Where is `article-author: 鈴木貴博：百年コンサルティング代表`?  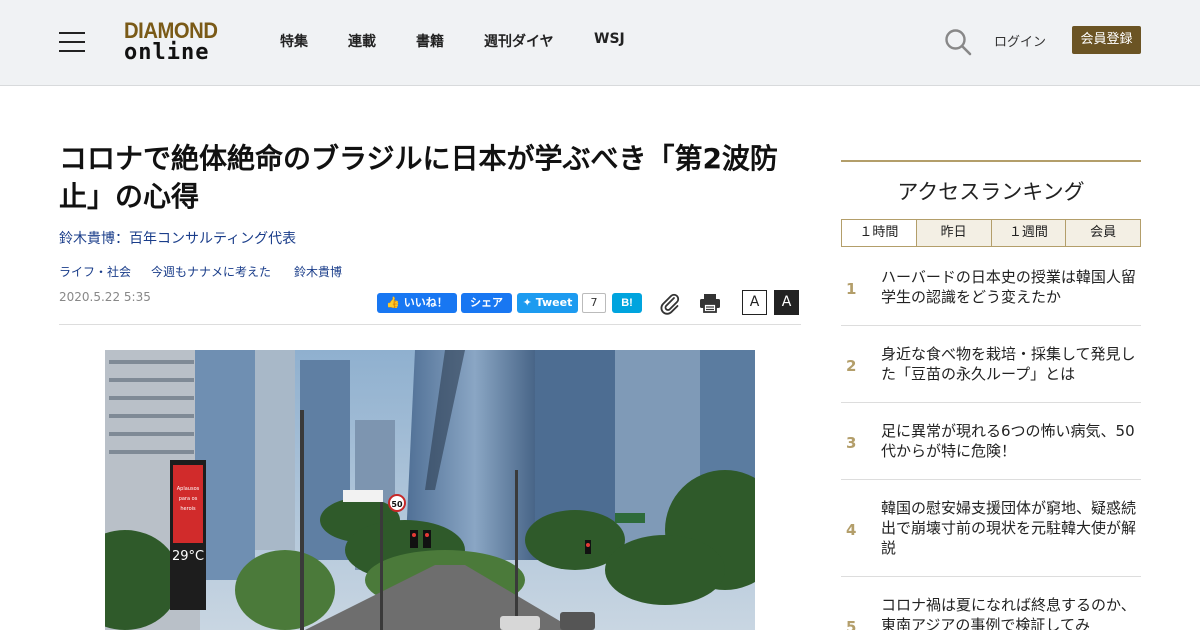 article-author: 鈴木貴博：百年コンサルティング代表 is located at coordinates (177, 238).